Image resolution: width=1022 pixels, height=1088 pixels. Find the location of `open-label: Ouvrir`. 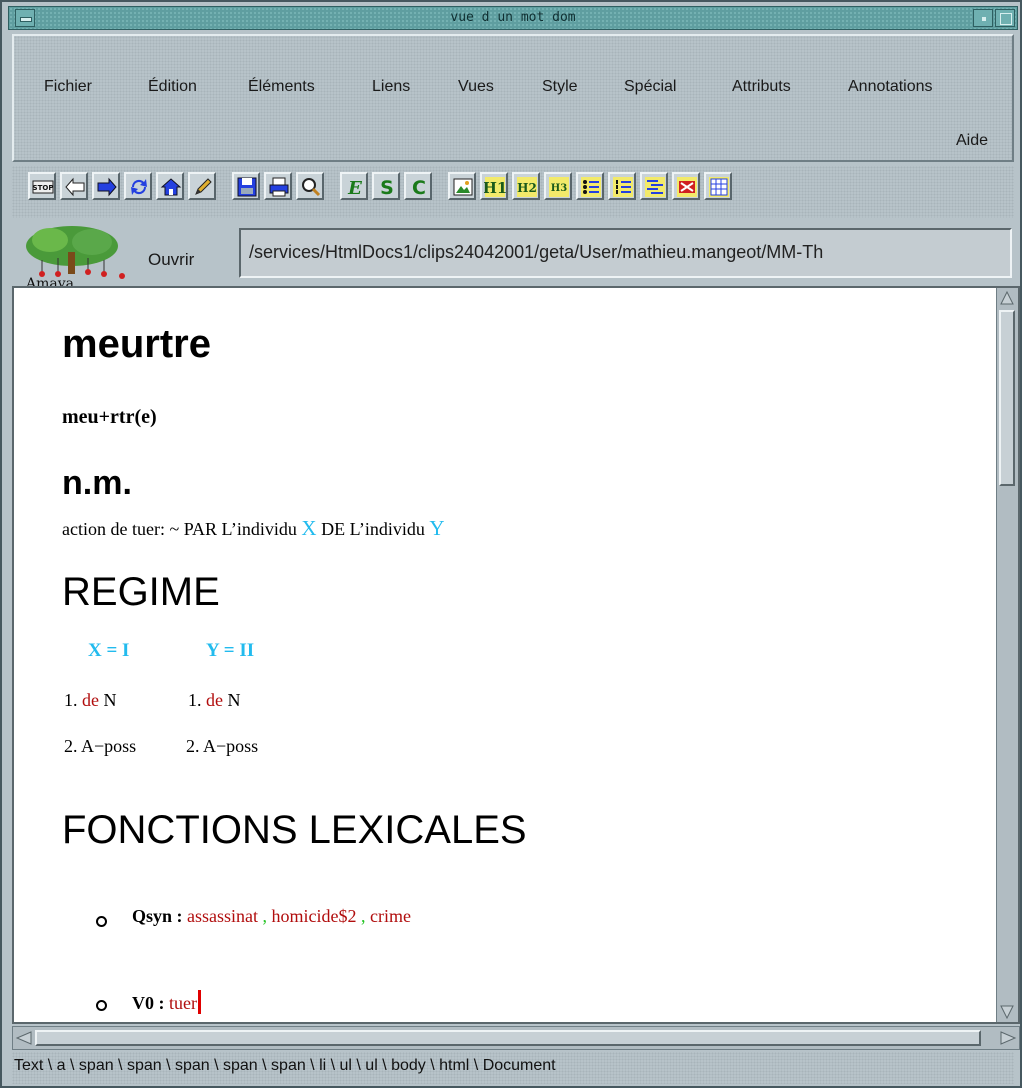

open-label: Ouvrir is located at coordinates (171, 260).